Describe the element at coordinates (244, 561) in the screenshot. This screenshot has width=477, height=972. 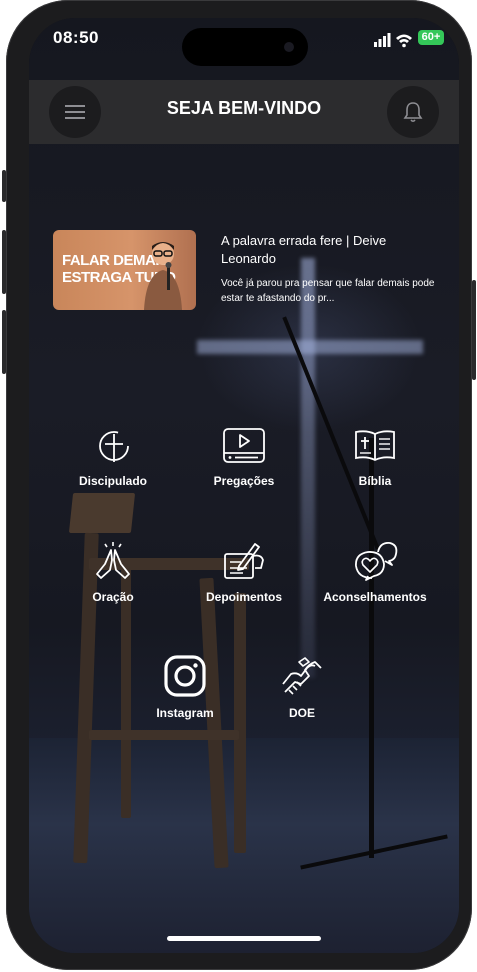
I see `writing-testimony-icon` at that location.